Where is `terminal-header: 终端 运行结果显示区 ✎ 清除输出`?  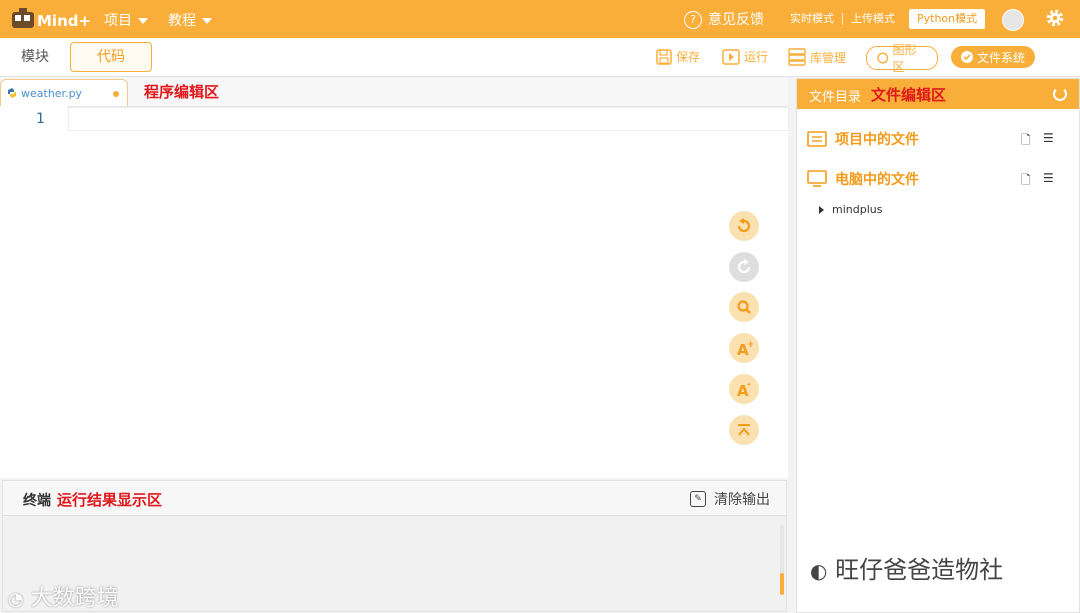
terminal-header: 终端 运行结果显示区 ✎ 清除输出 is located at coordinates (394, 498).